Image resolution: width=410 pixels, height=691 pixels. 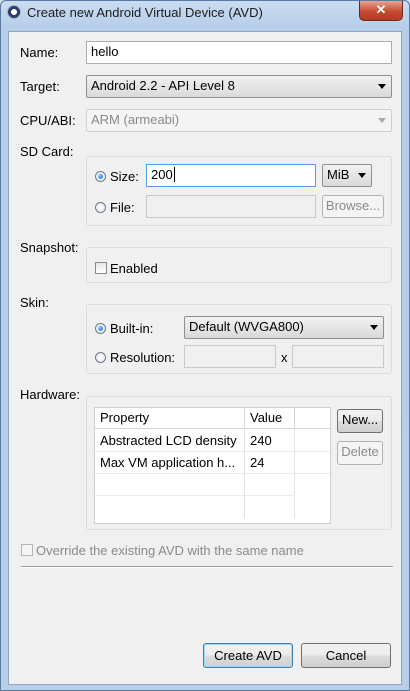 I want to click on name-label: Name:, so click(x=39, y=52).